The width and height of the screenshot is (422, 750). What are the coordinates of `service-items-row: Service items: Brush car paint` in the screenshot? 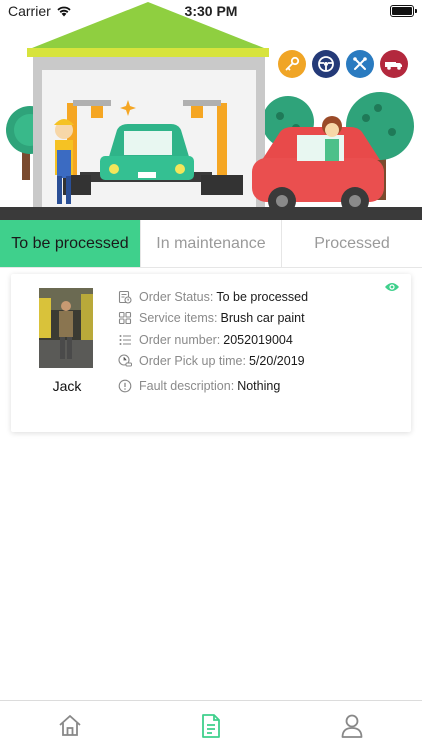 It's located at (213, 319).